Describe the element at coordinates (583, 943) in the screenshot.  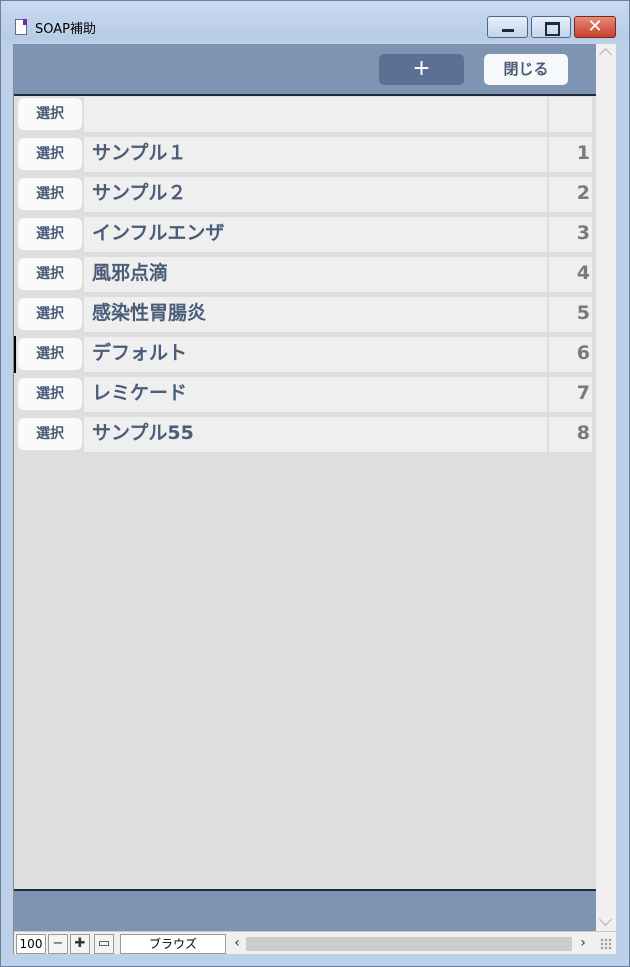
I see `scroll-right-icon: ›` at that location.